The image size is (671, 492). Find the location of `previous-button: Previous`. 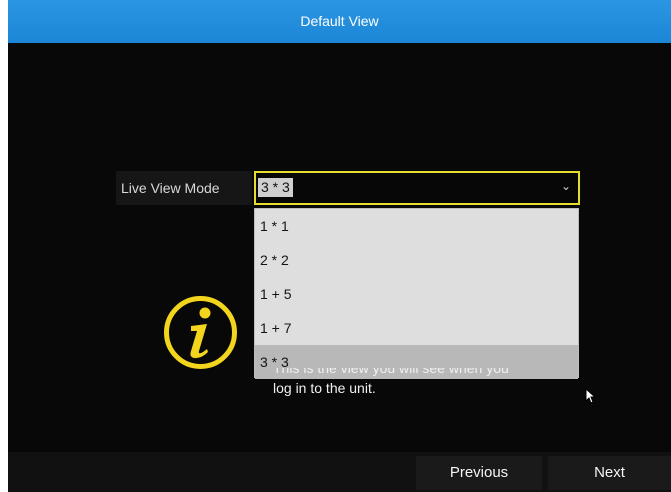

previous-button: Previous is located at coordinates (479, 473).